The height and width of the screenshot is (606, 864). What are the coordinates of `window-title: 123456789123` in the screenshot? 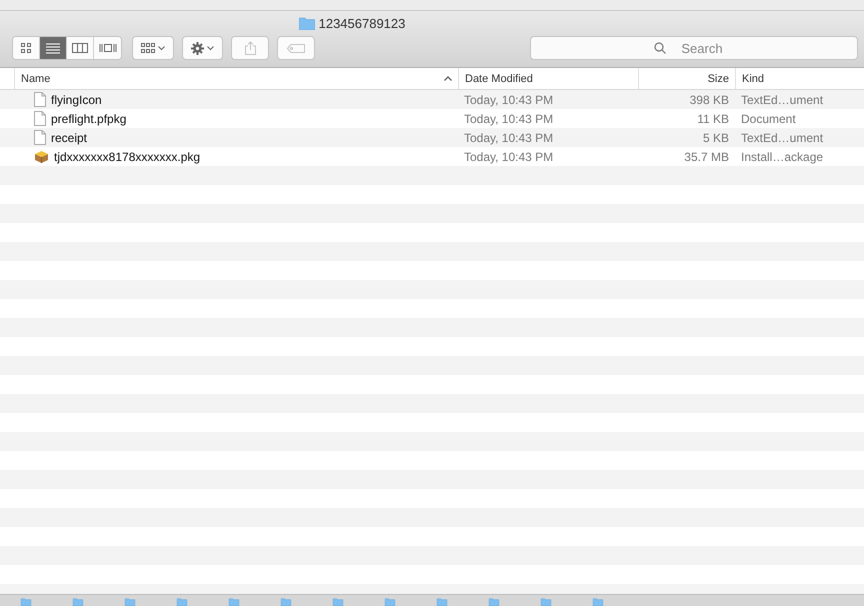 It's located at (362, 23).